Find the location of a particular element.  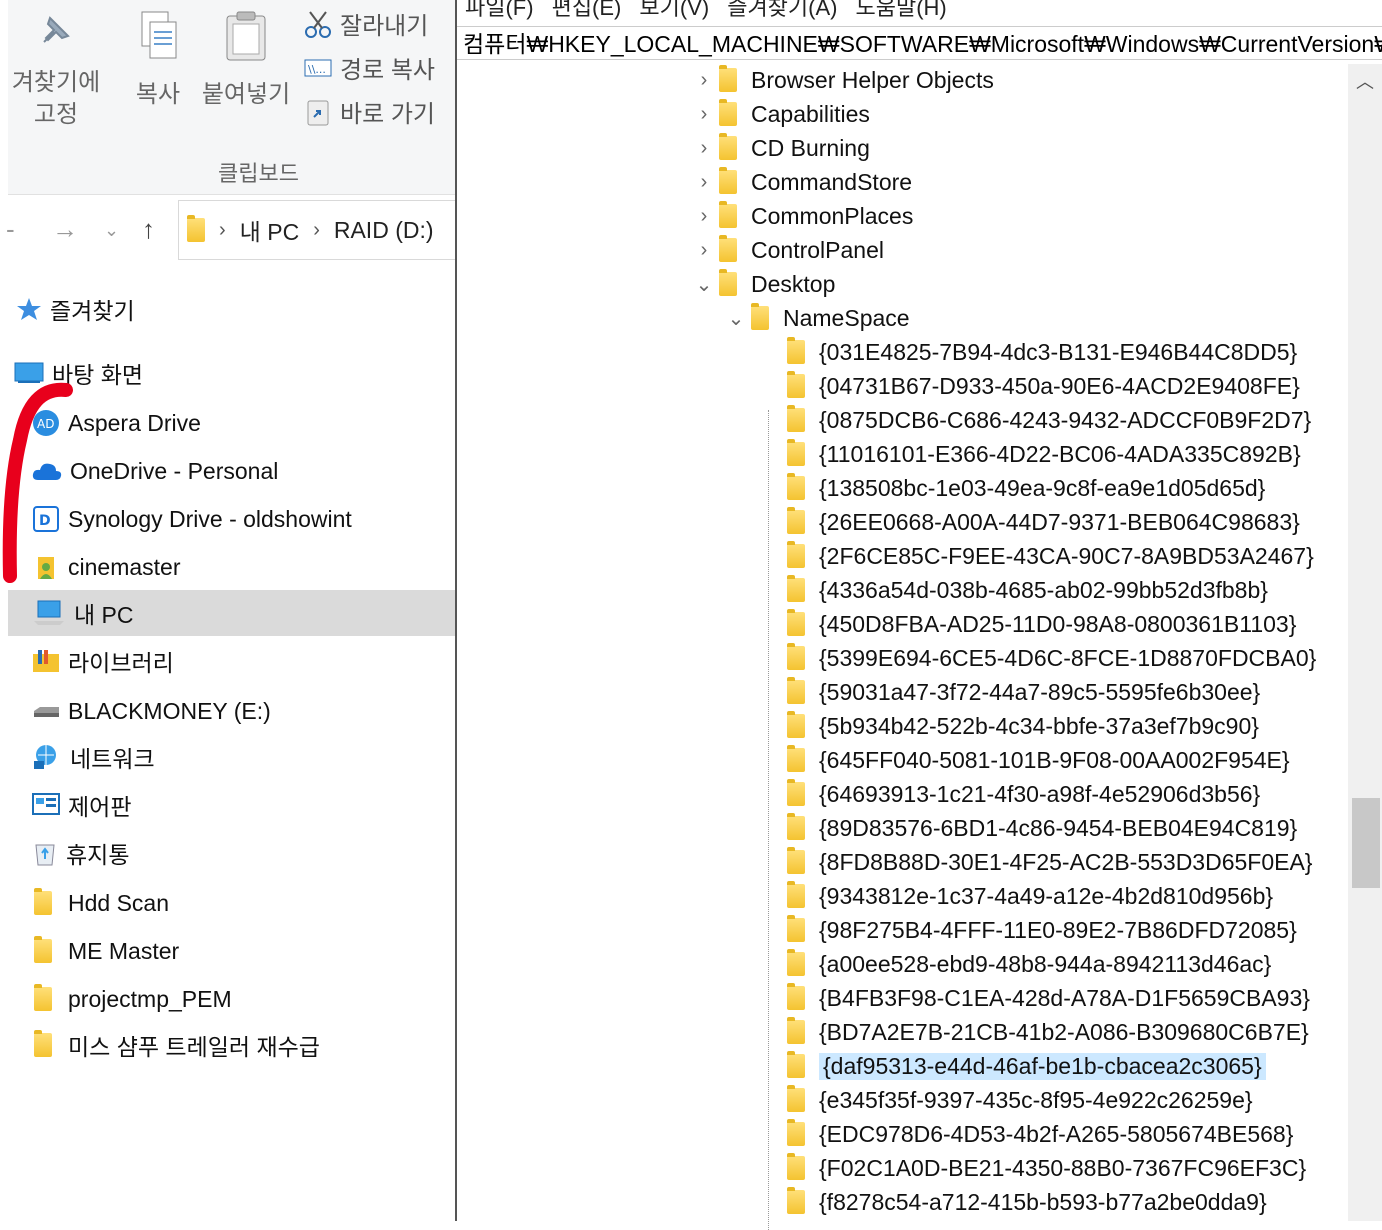

copy-path-button: \\... 경로 복사 is located at coordinates (369, 67).